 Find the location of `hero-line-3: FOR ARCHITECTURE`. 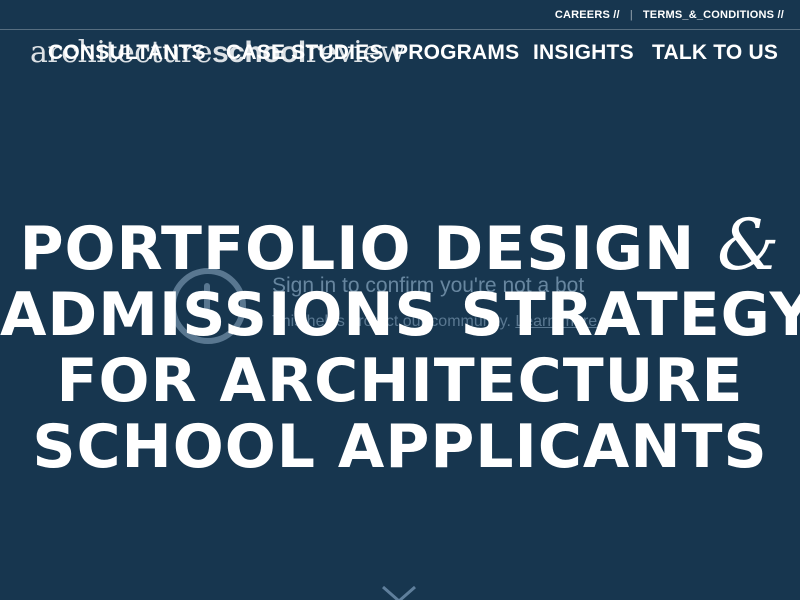

hero-line-3: FOR ARCHITECTURE is located at coordinates (400, 381).